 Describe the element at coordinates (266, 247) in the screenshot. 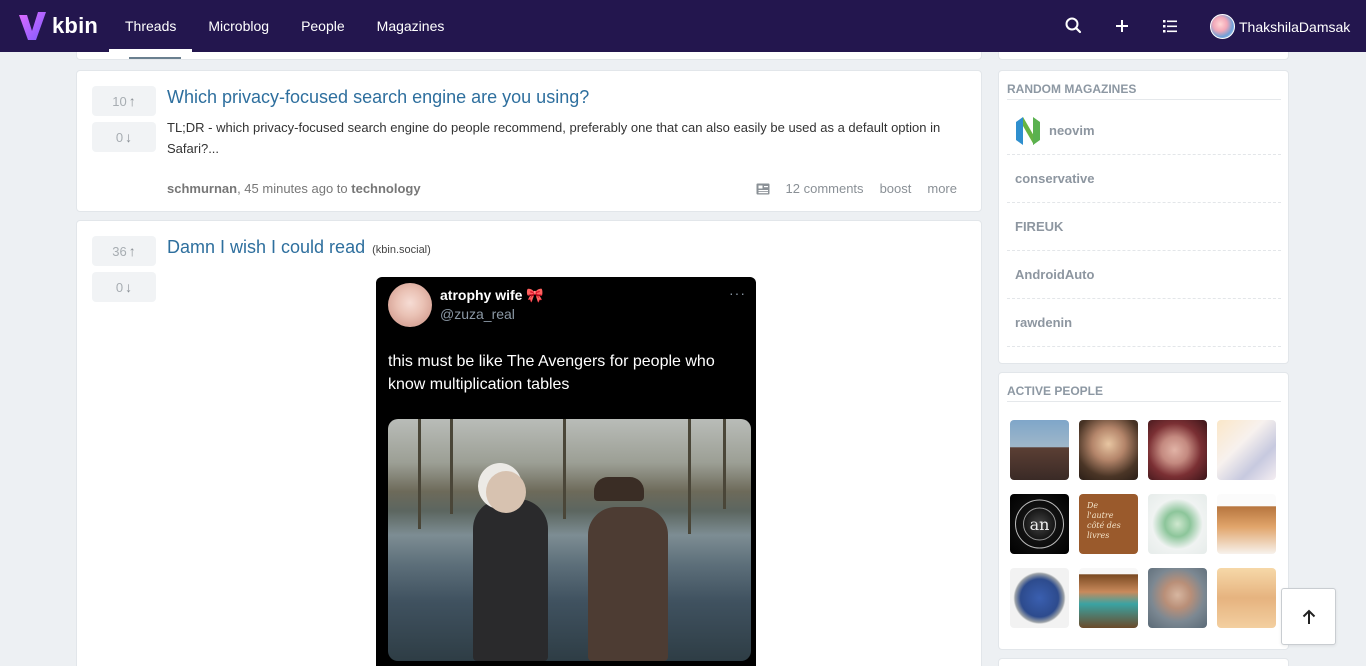

I see `post-title: Damn I wish I could read` at that location.